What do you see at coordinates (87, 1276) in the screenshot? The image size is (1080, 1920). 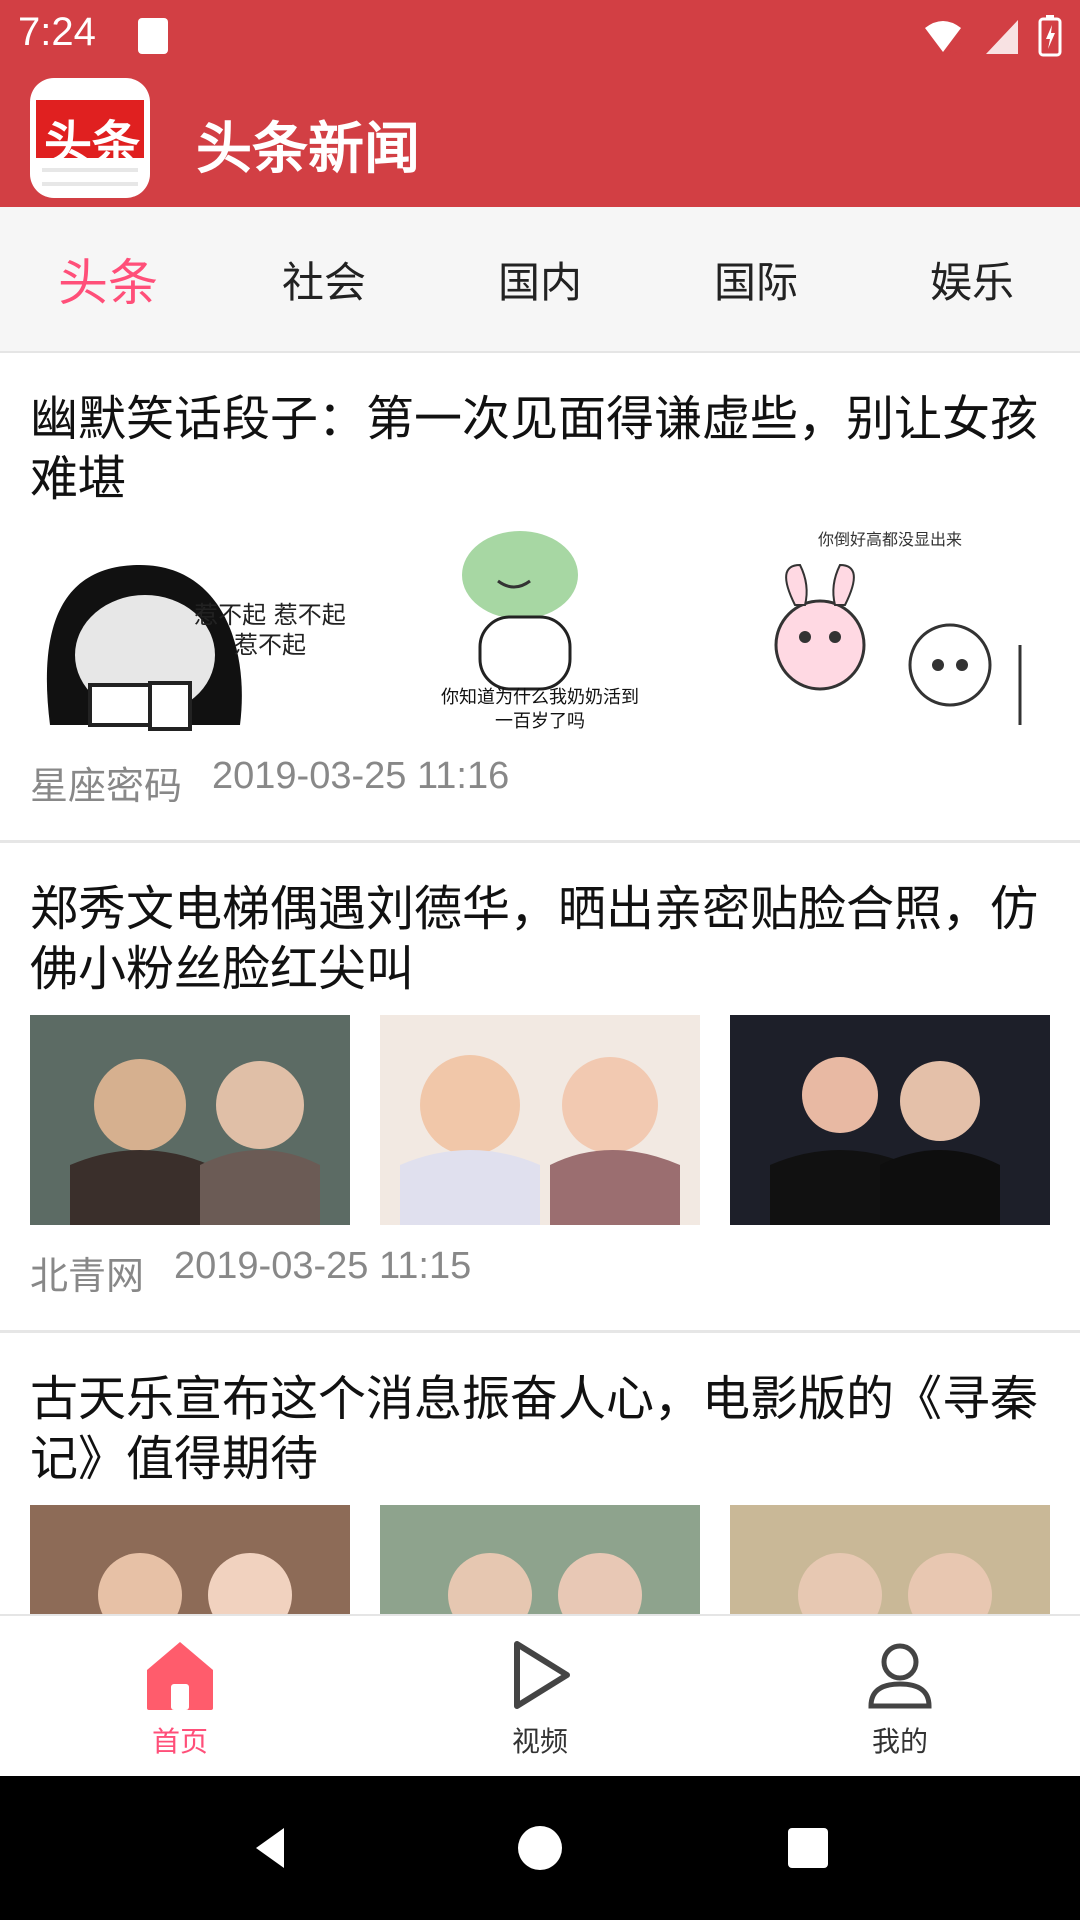 I see `news-source: 北青网` at bounding box center [87, 1276].